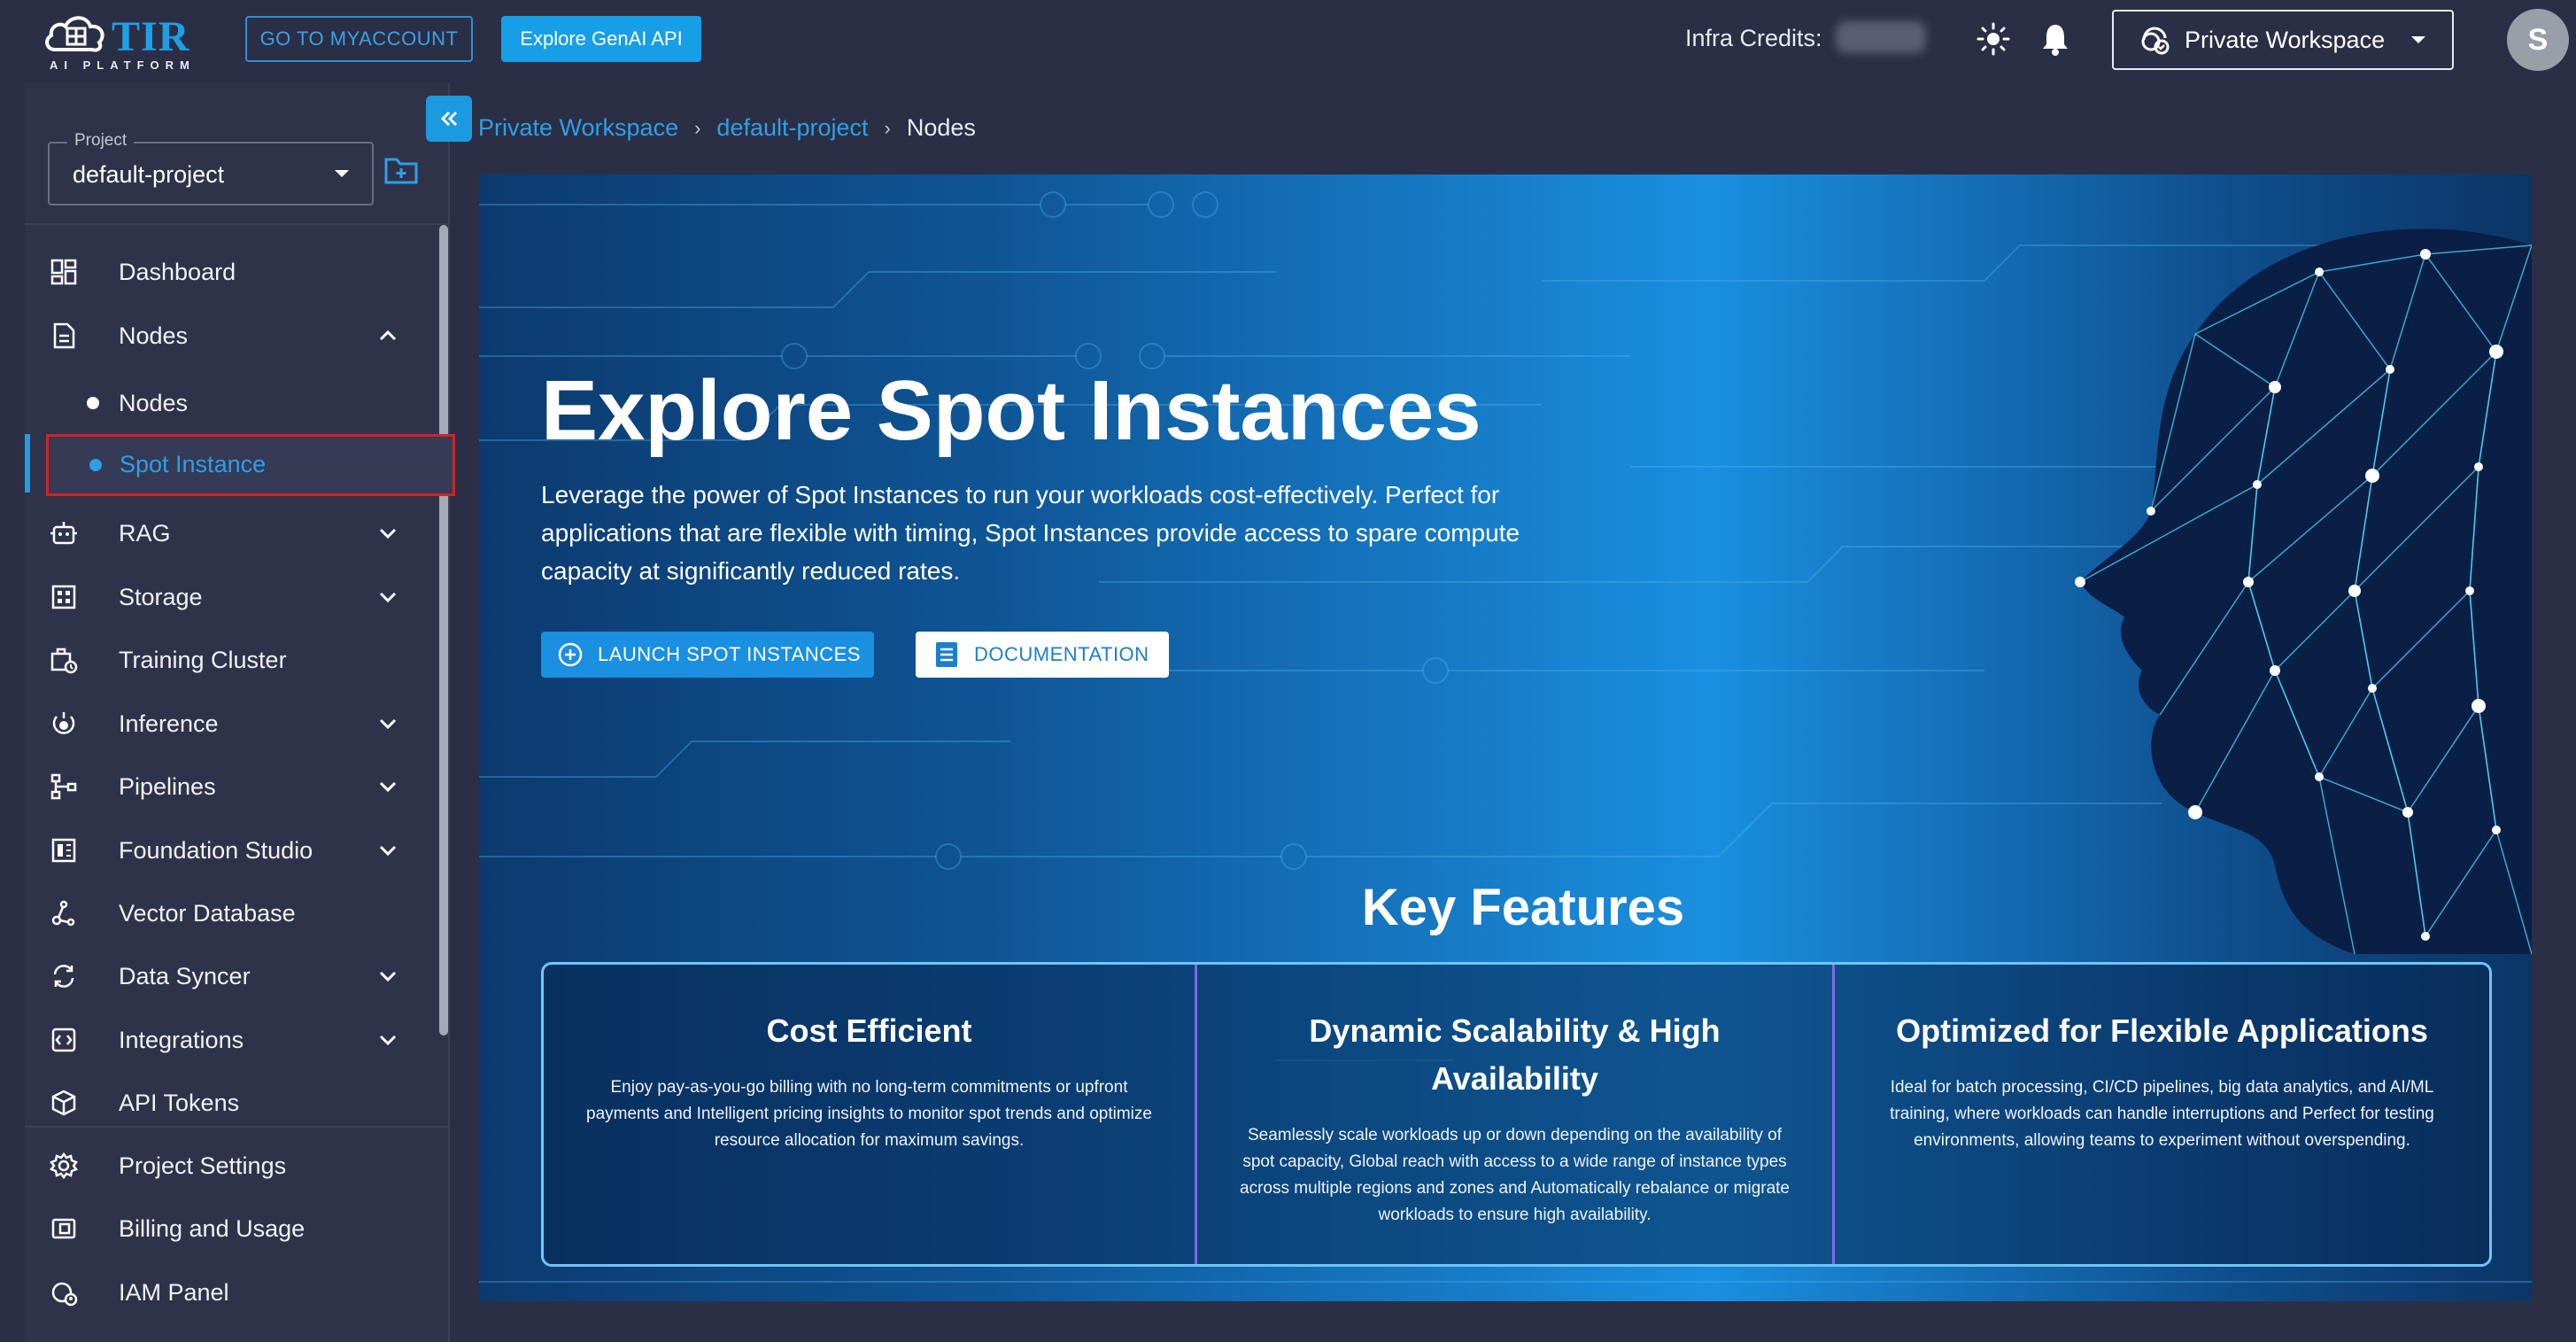  I want to click on sidebar-item-label: API Tokens, so click(179, 1102).